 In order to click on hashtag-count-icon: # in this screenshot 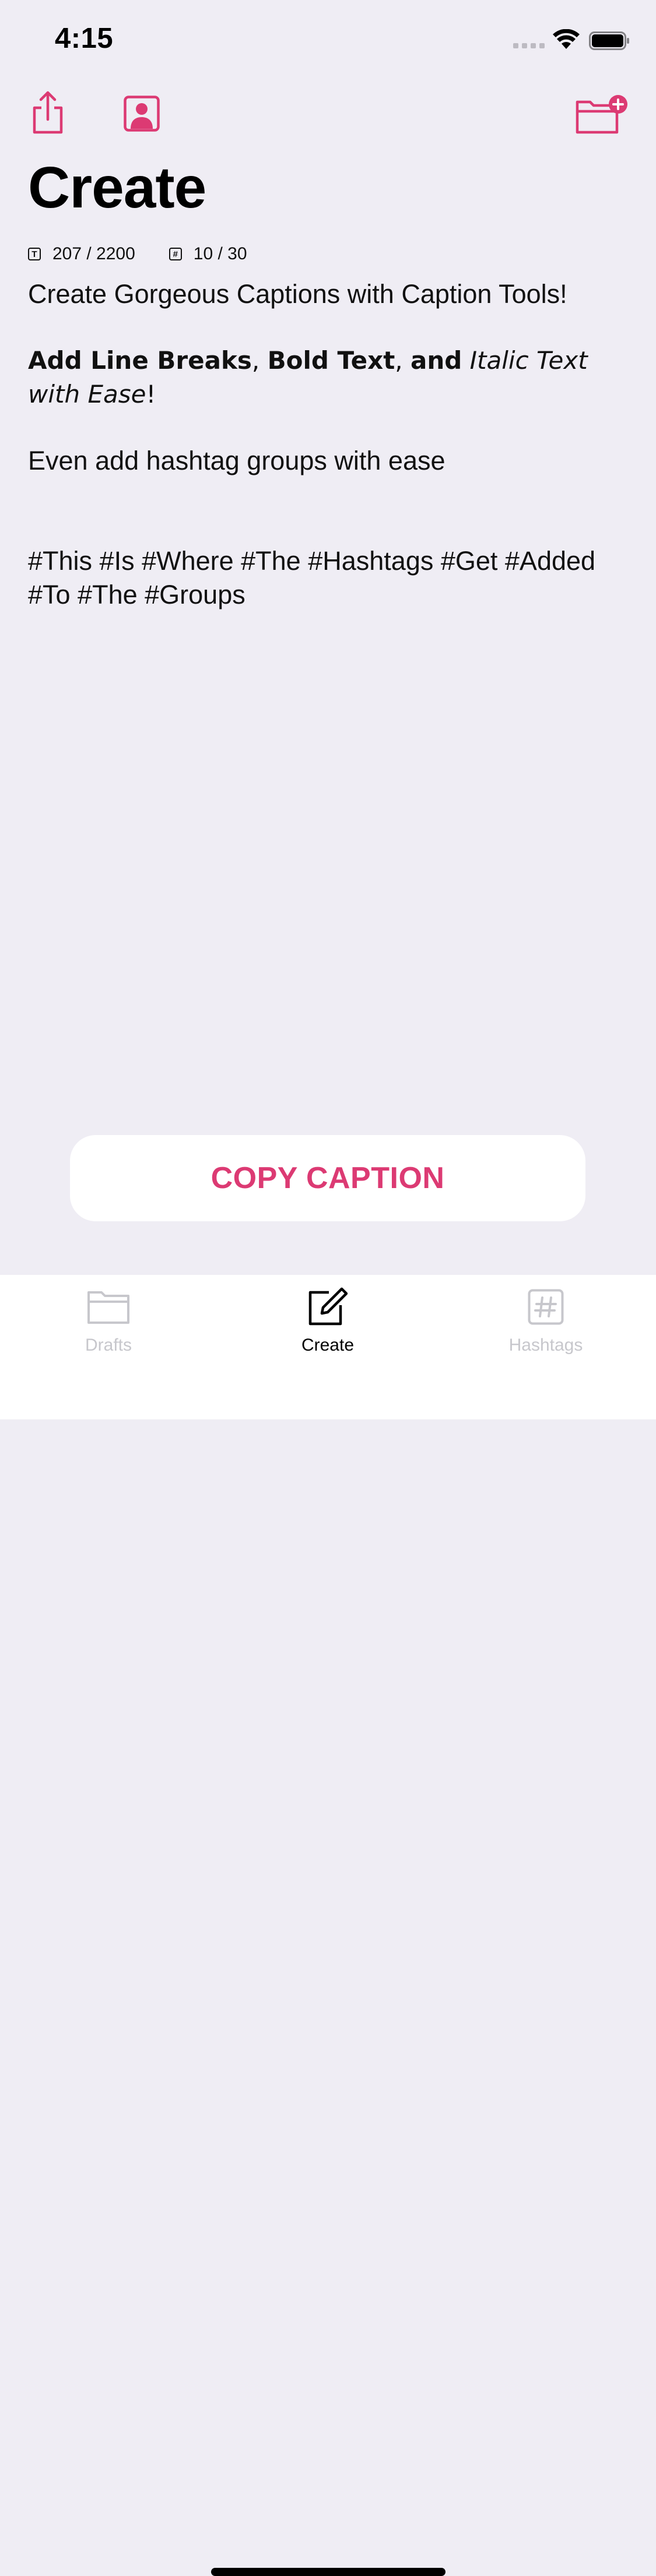, I will do `click(175, 254)`.